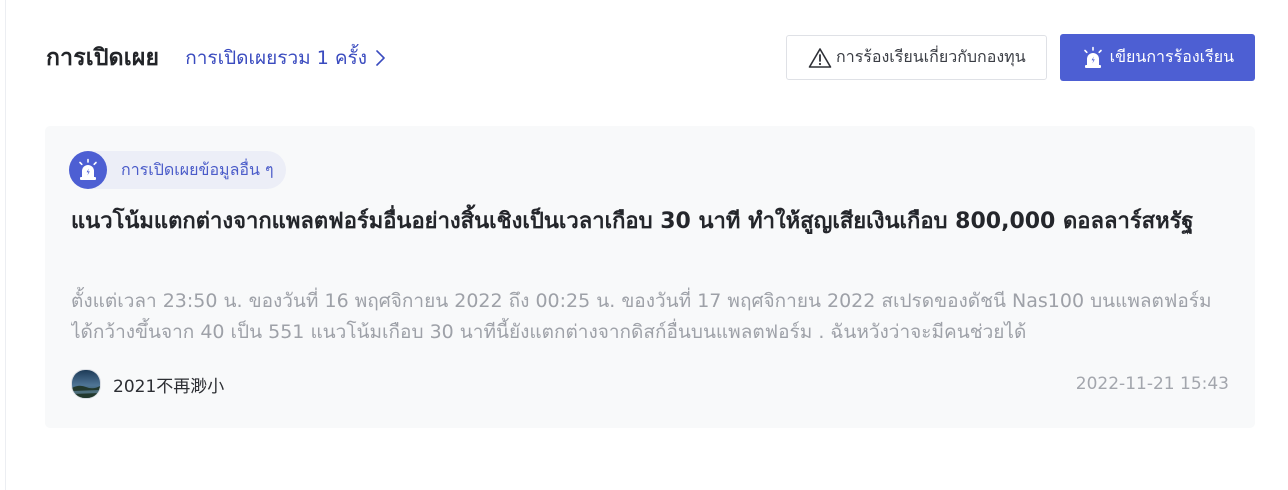 The width and height of the screenshot is (1288, 490). Describe the element at coordinates (931, 56) in the screenshot. I see `fund-complaint-label: การร้องเรียนเกี่ยวกับกองทุน` at that location.